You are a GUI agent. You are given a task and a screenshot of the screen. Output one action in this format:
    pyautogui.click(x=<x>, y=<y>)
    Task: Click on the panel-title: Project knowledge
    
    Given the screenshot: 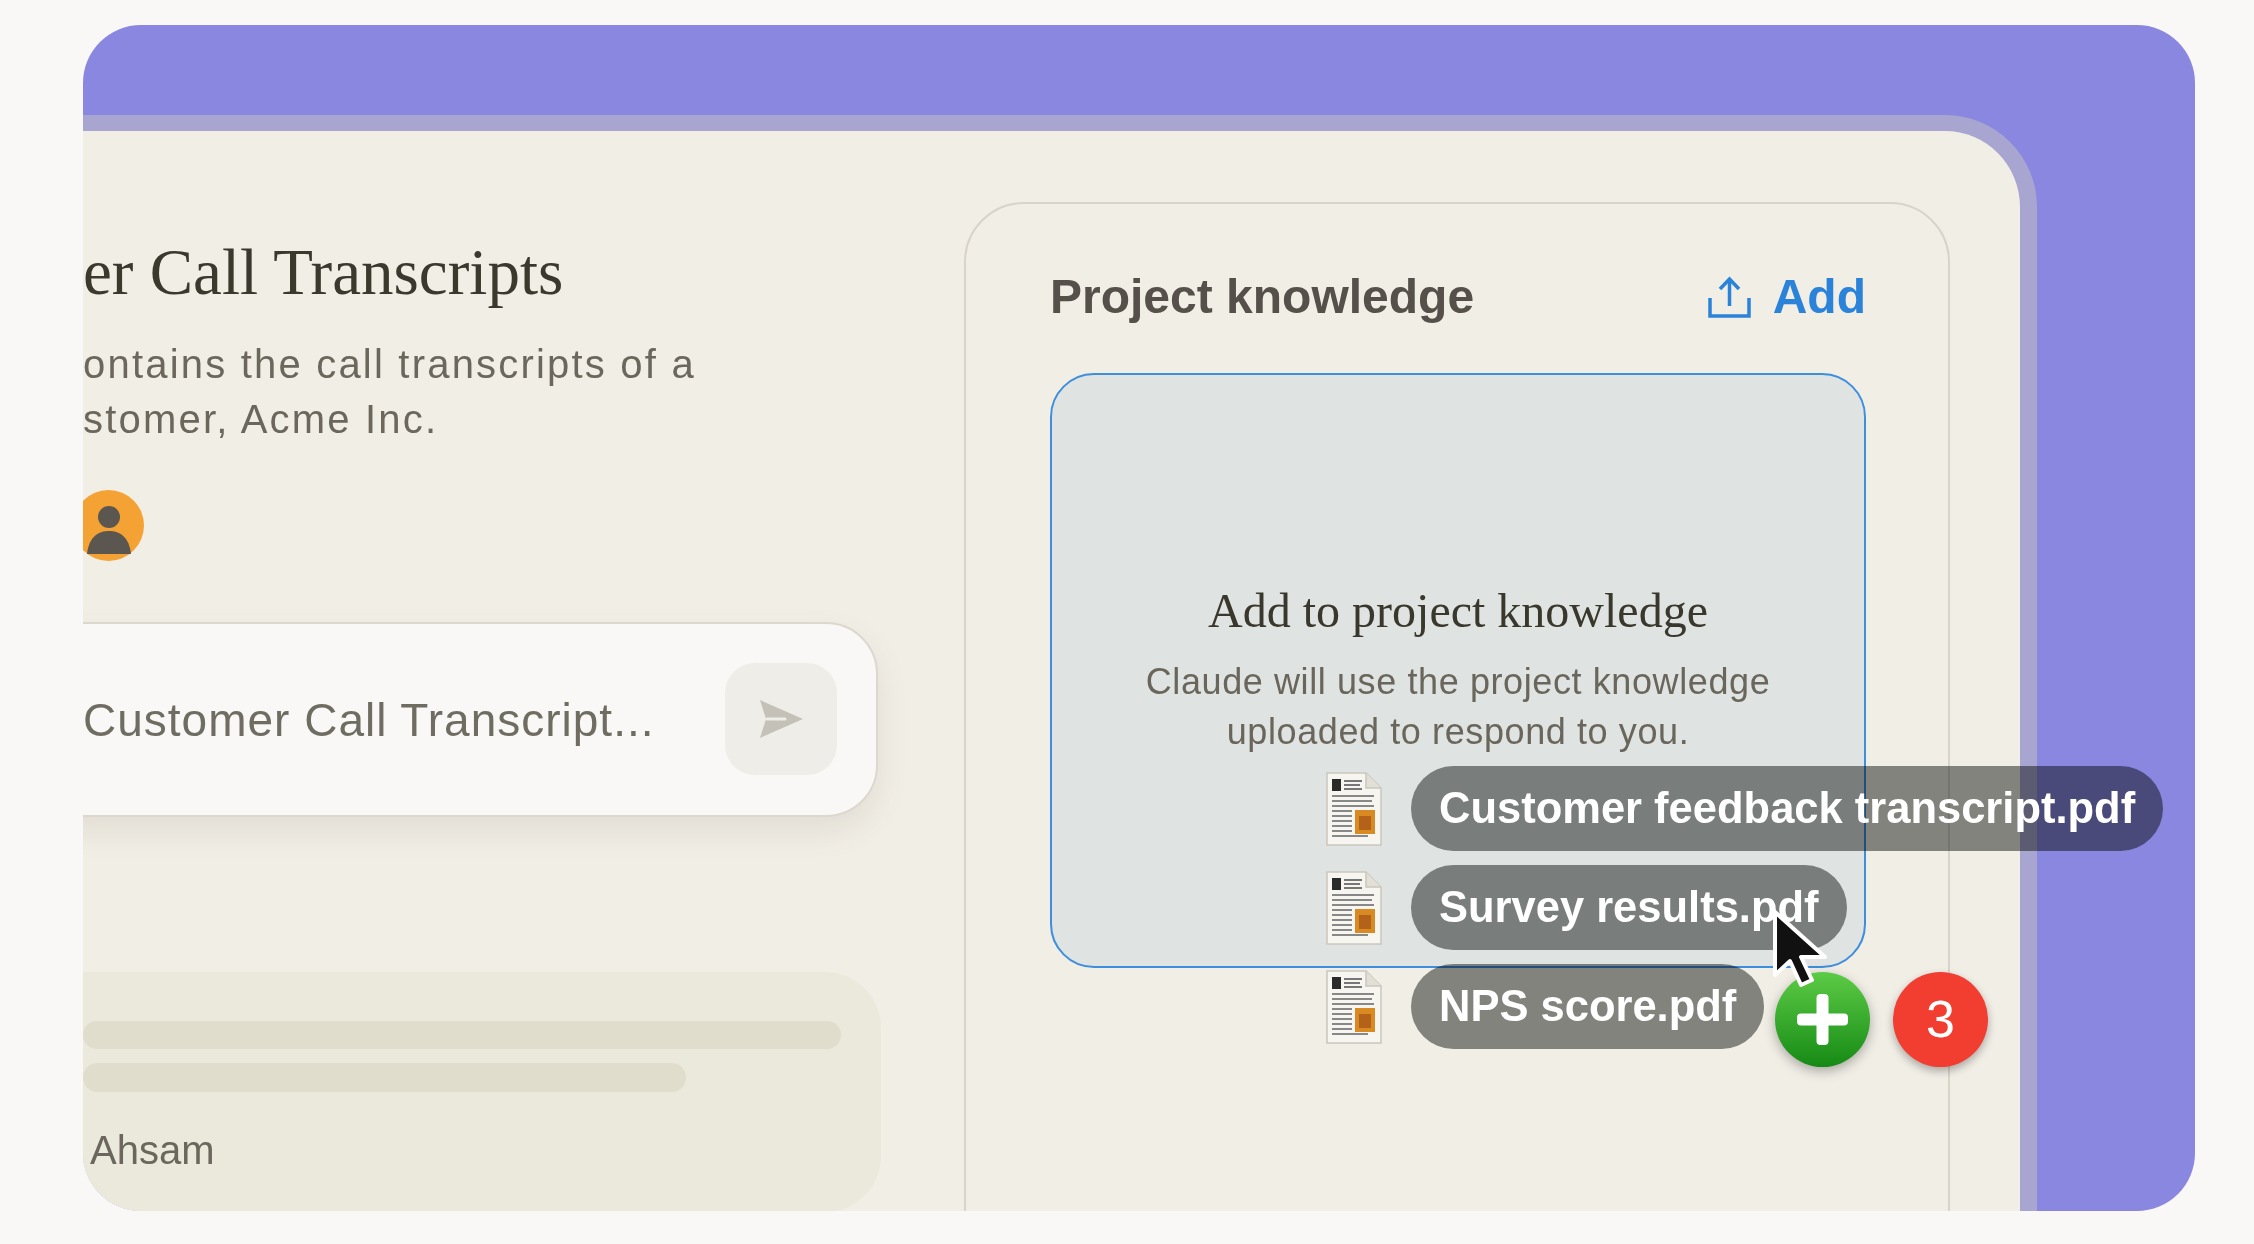 What is the action you would take?
    pyautogui.click(x=1262, y=297)
    